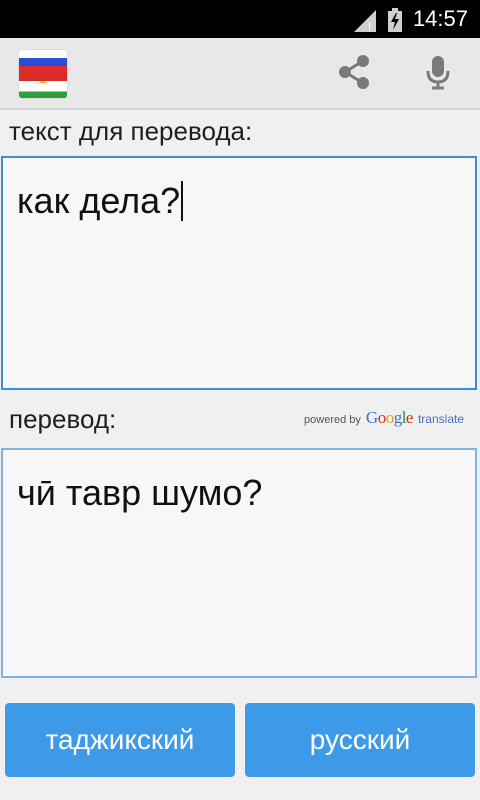  Describe the element at coordinates (438, 72) in the screenshot. I see `microphone-icon` at that location.